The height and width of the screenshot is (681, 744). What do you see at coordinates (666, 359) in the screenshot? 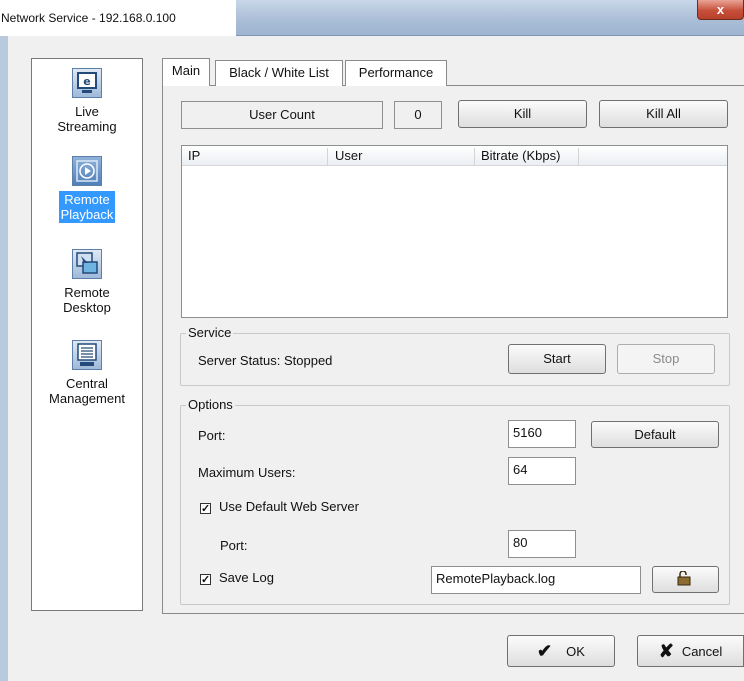
I see `stop-button: Stop` at bounding box center [666, 359].